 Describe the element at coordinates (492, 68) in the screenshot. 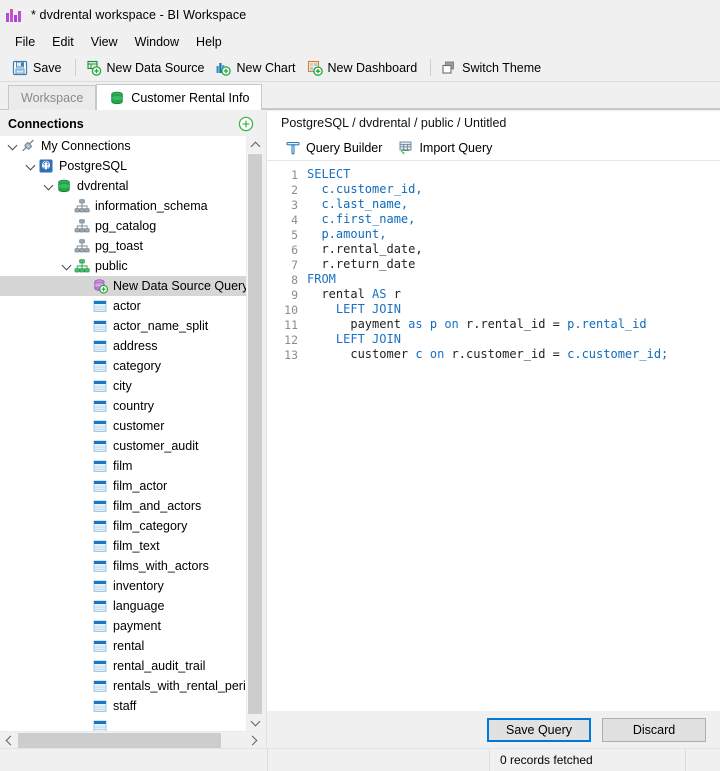

I see `switch-theme-button: Switch Theme` at that location.